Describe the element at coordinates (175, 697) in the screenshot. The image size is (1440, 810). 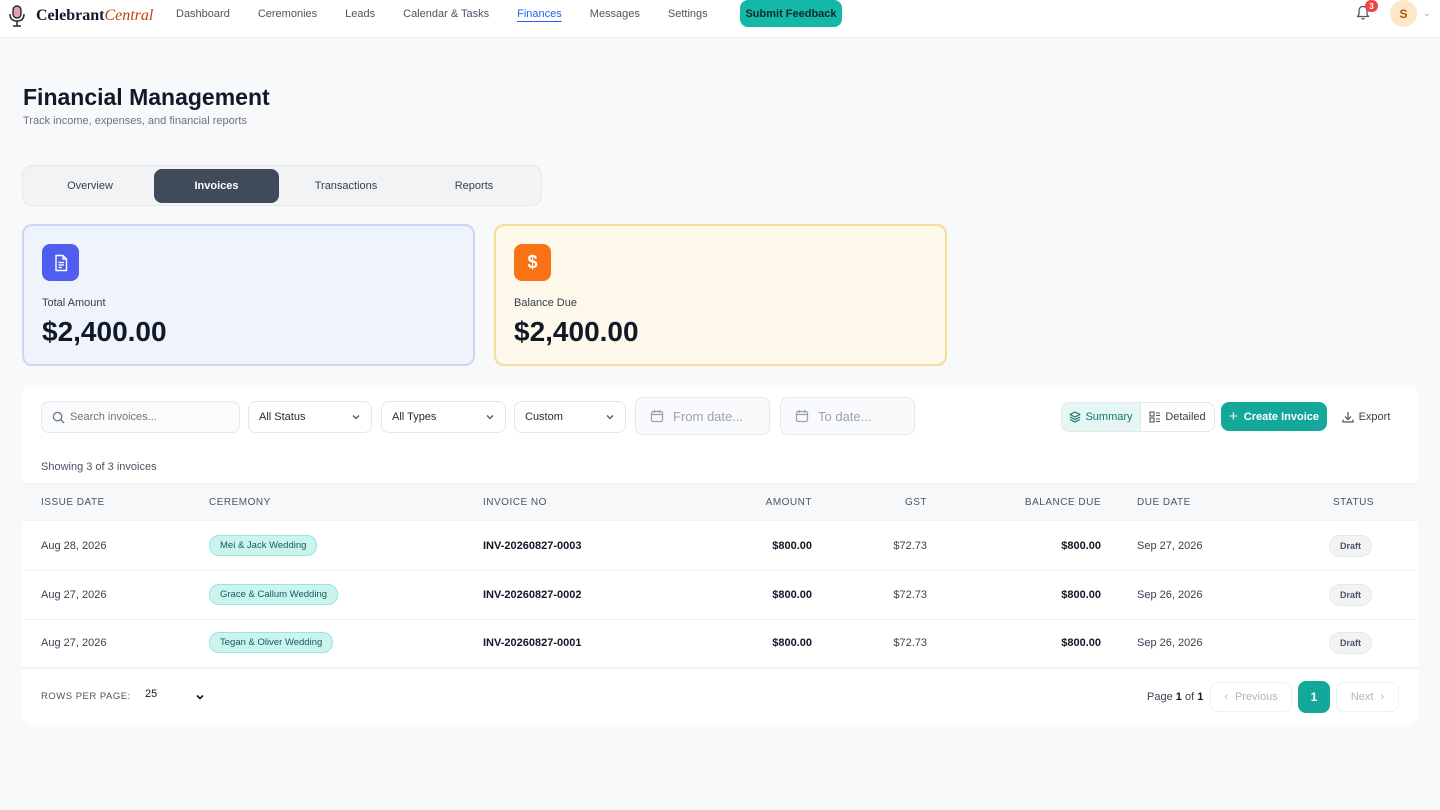
I see `rows-per-page-select: 25` at that location.